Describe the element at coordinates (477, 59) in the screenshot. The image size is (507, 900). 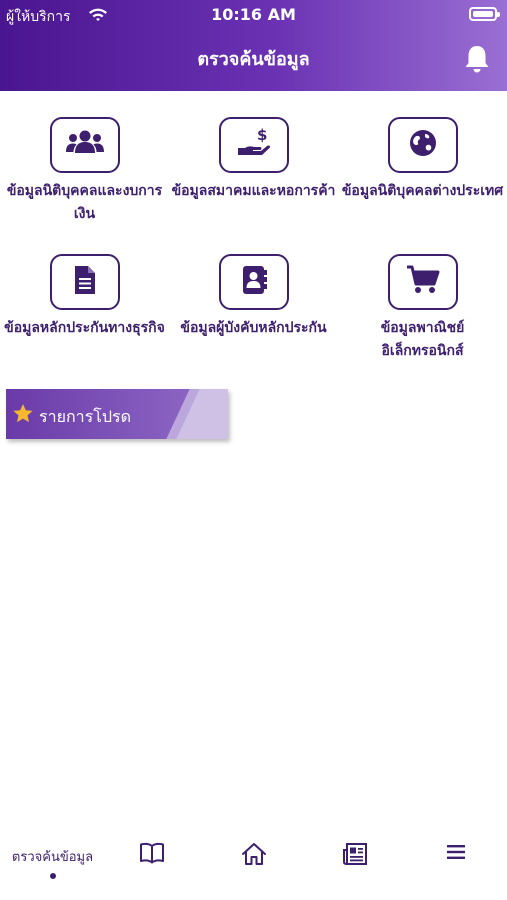
I see `bell-icon` at that location.